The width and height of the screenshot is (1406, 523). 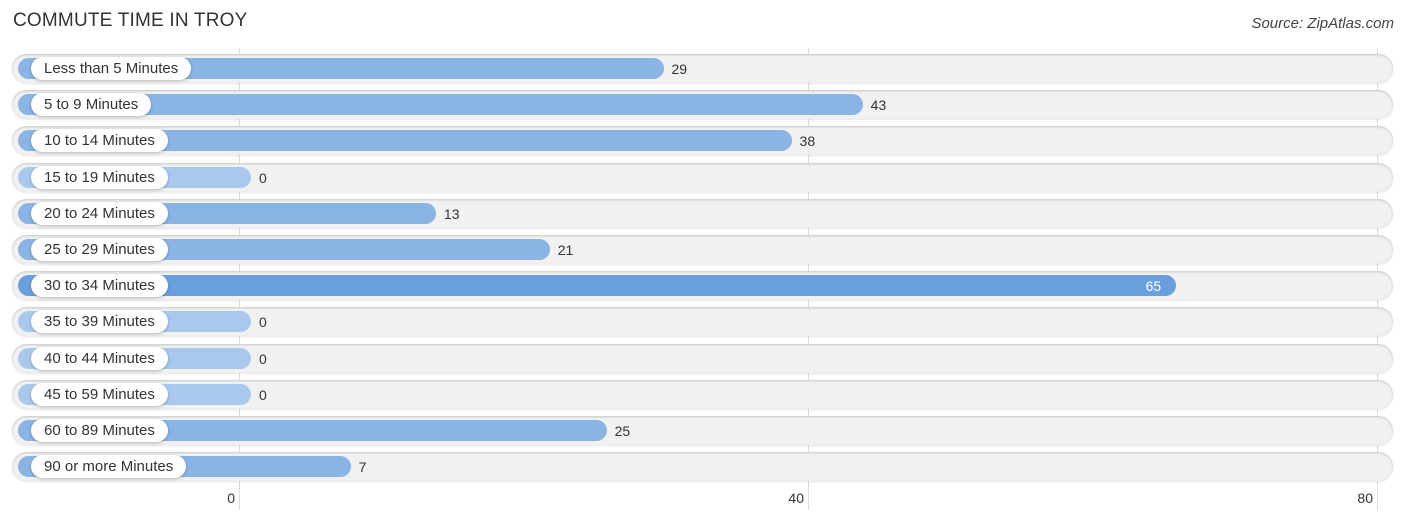 I want to click on chart-title: COMMUTE TIME IN TROY, so click(x=130, y=20).